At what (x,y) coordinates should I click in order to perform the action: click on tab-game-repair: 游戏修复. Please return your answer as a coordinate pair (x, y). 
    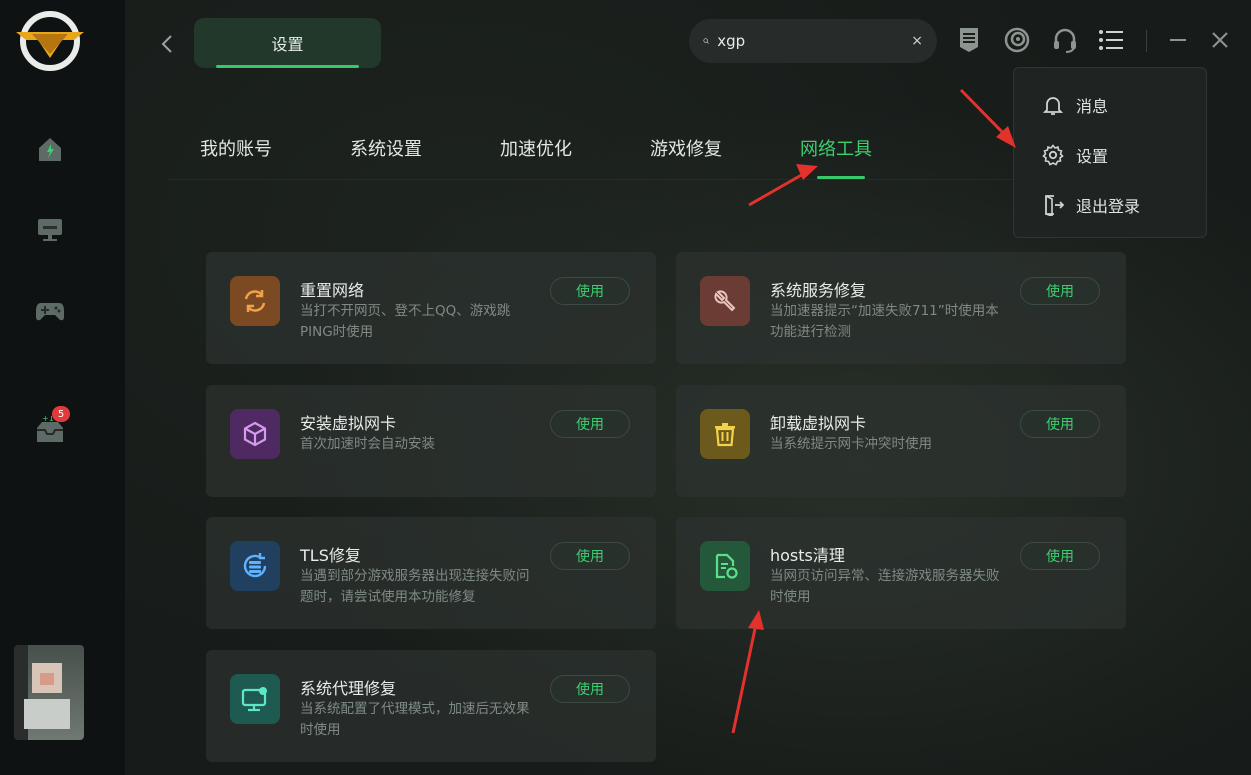
    Looking at the image, I should click on (725, 150).